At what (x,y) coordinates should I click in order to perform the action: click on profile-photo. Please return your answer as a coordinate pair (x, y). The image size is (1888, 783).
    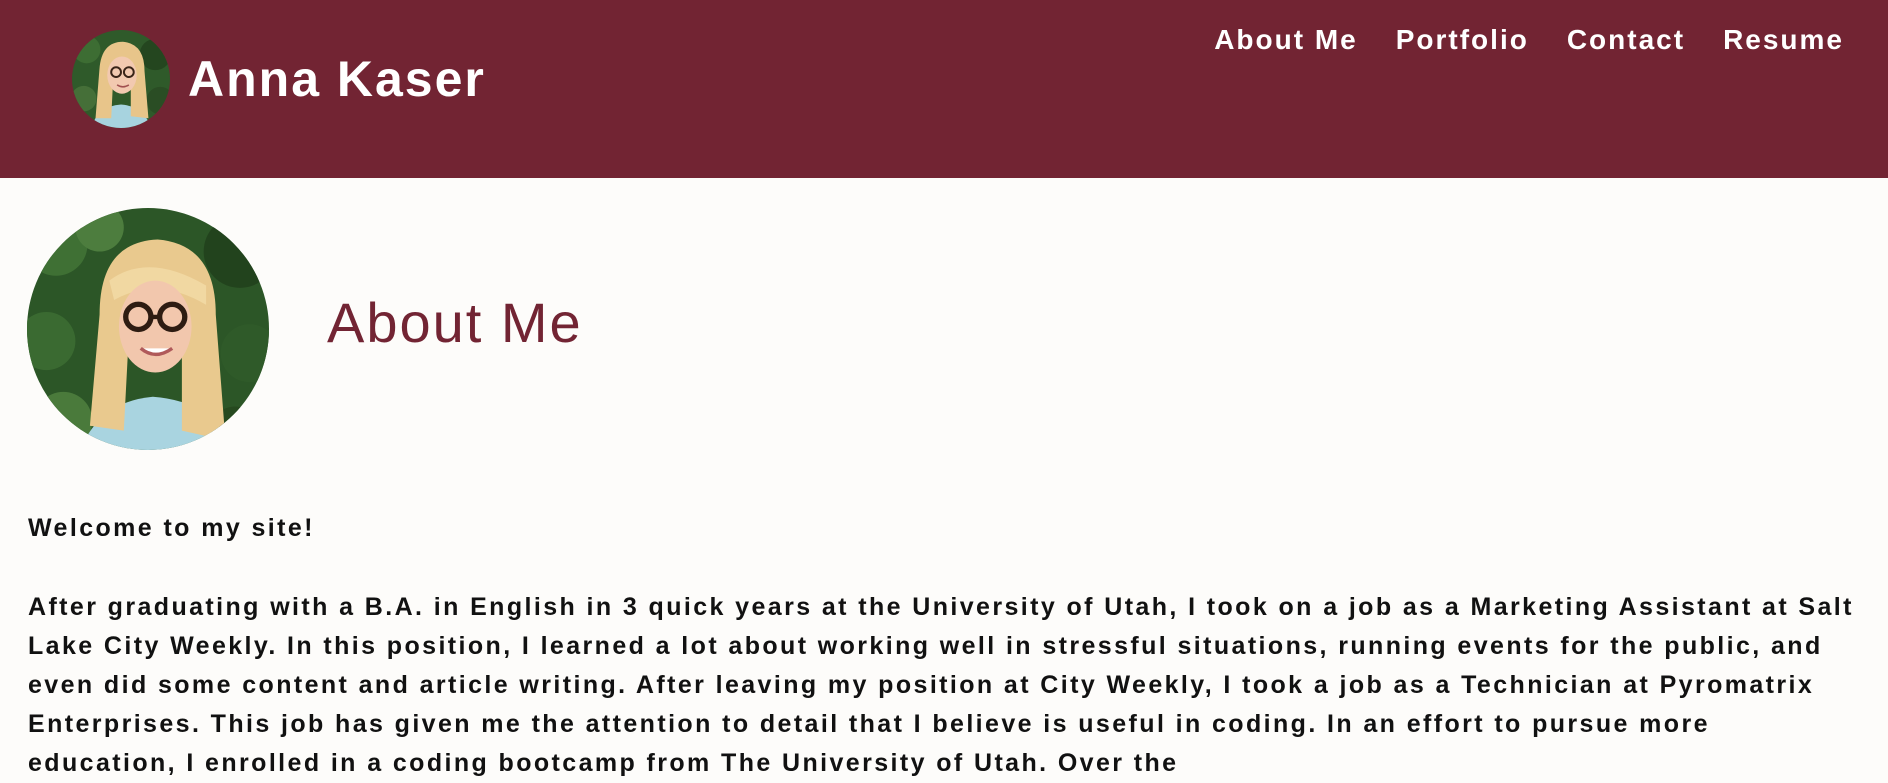
    Looking at the image, I should click on (148, 329).